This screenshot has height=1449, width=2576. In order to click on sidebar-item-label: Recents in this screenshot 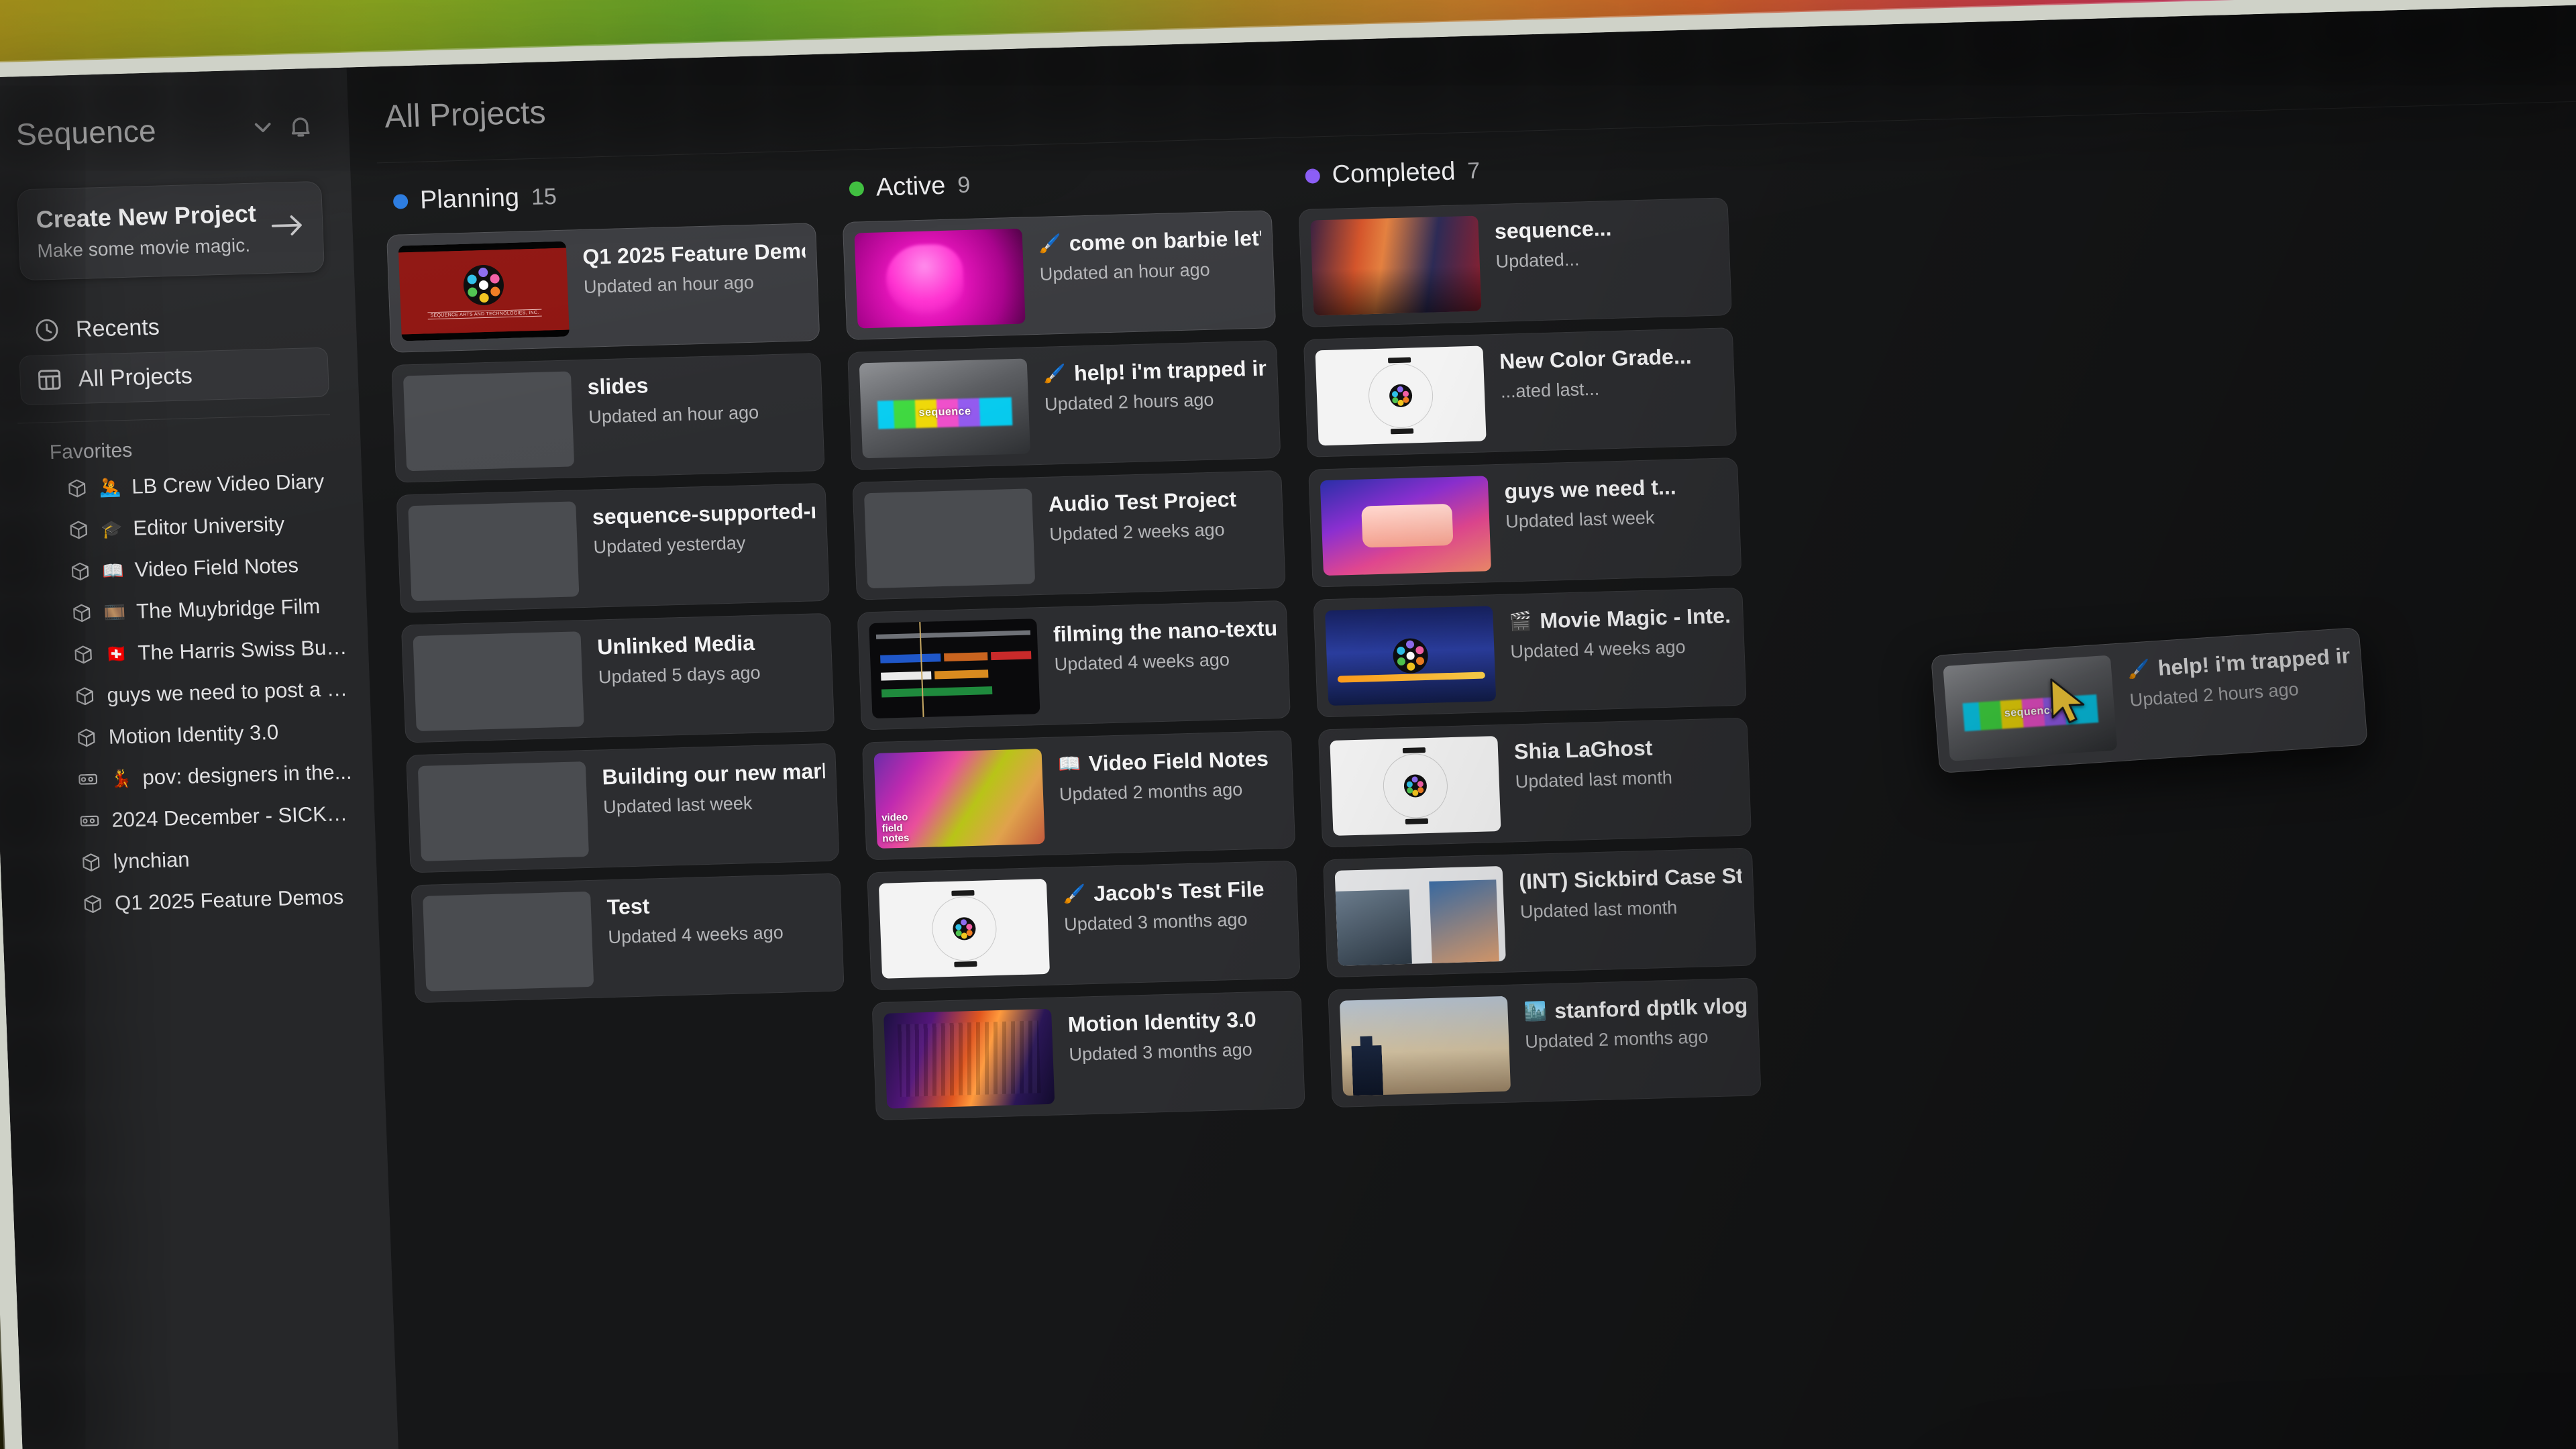, I will do `click(117, 328)`.